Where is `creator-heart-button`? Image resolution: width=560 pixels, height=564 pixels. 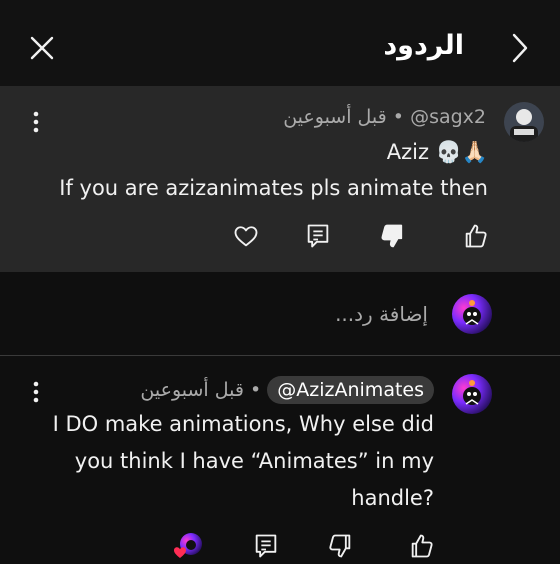
creator-heart-button is located at coordinates (188, 546).